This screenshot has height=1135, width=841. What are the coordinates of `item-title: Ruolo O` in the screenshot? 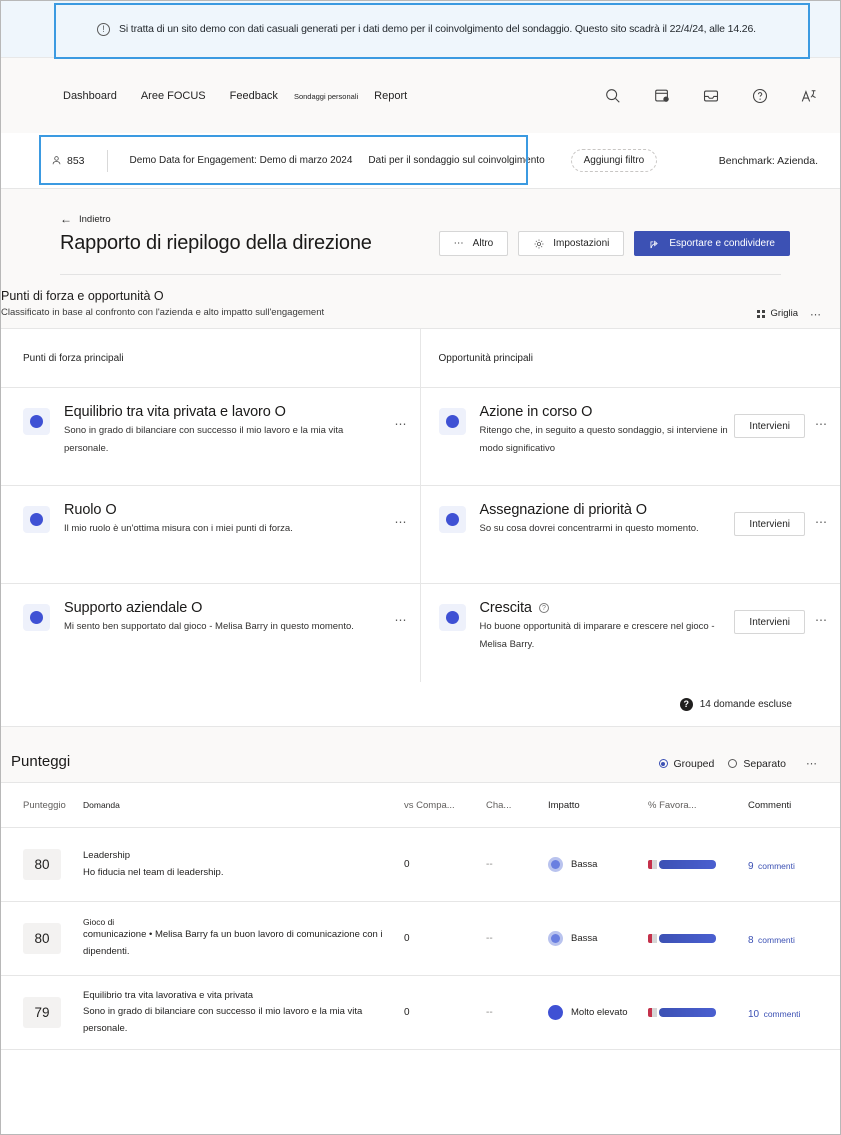 It's located at (90, 510).